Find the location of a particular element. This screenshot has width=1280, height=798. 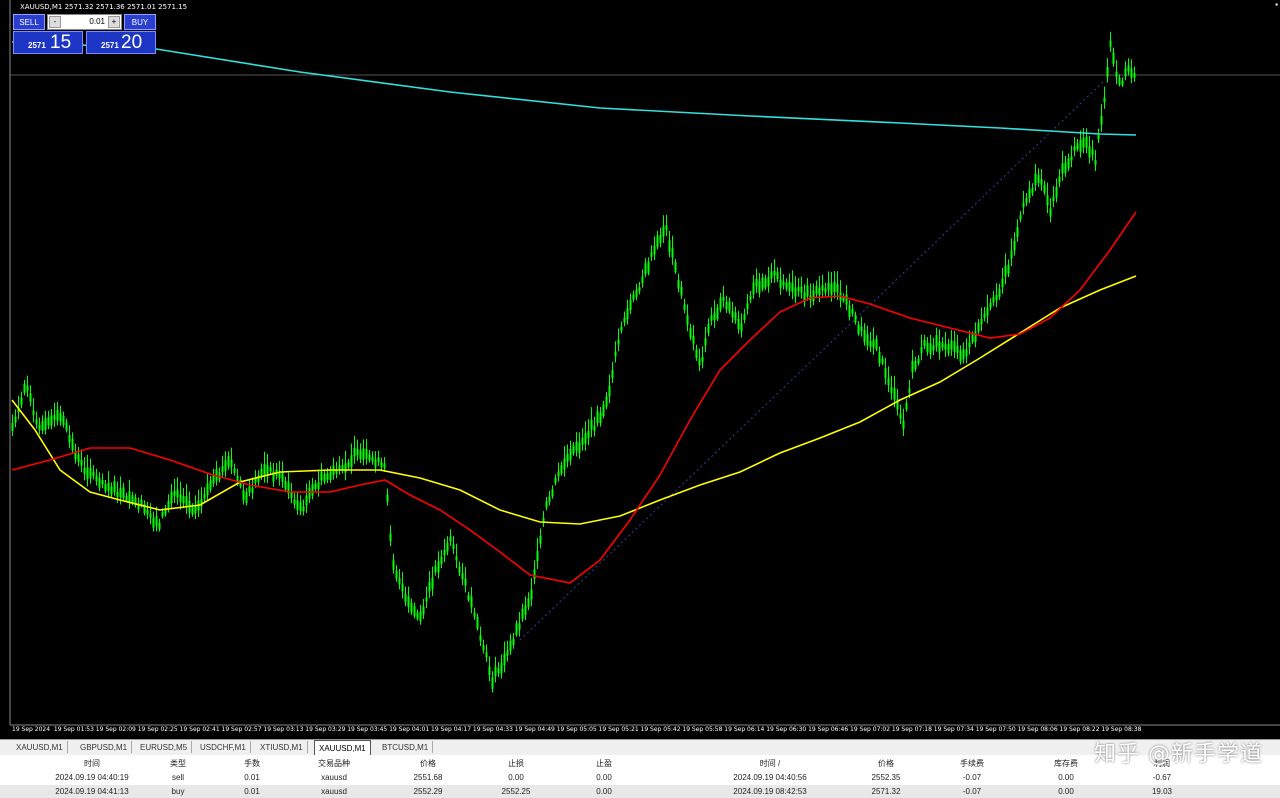

sell-button: SELL is located at coordinates (29, 22).